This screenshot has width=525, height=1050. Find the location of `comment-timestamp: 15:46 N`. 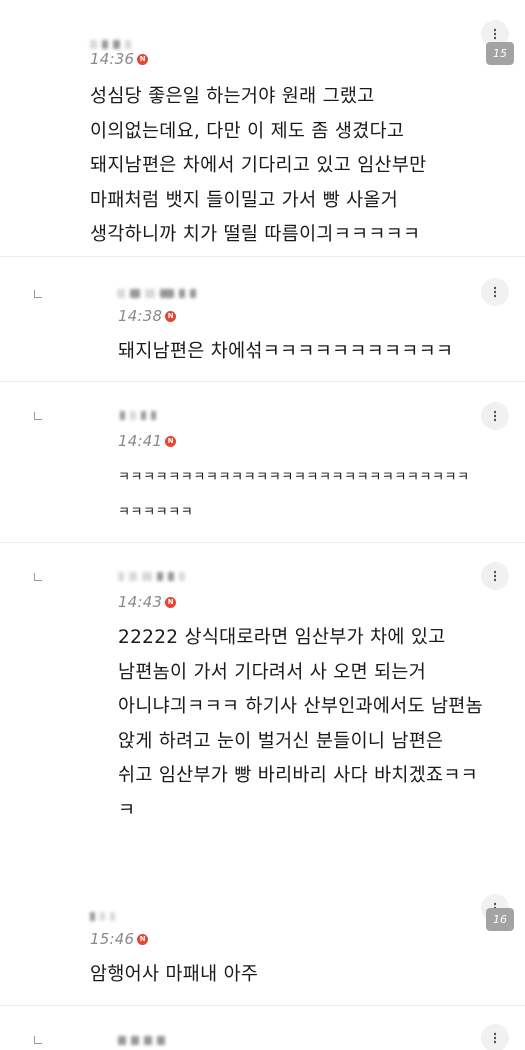

comment-timestamp: 15:46 N is located at coordinates (119, 939).